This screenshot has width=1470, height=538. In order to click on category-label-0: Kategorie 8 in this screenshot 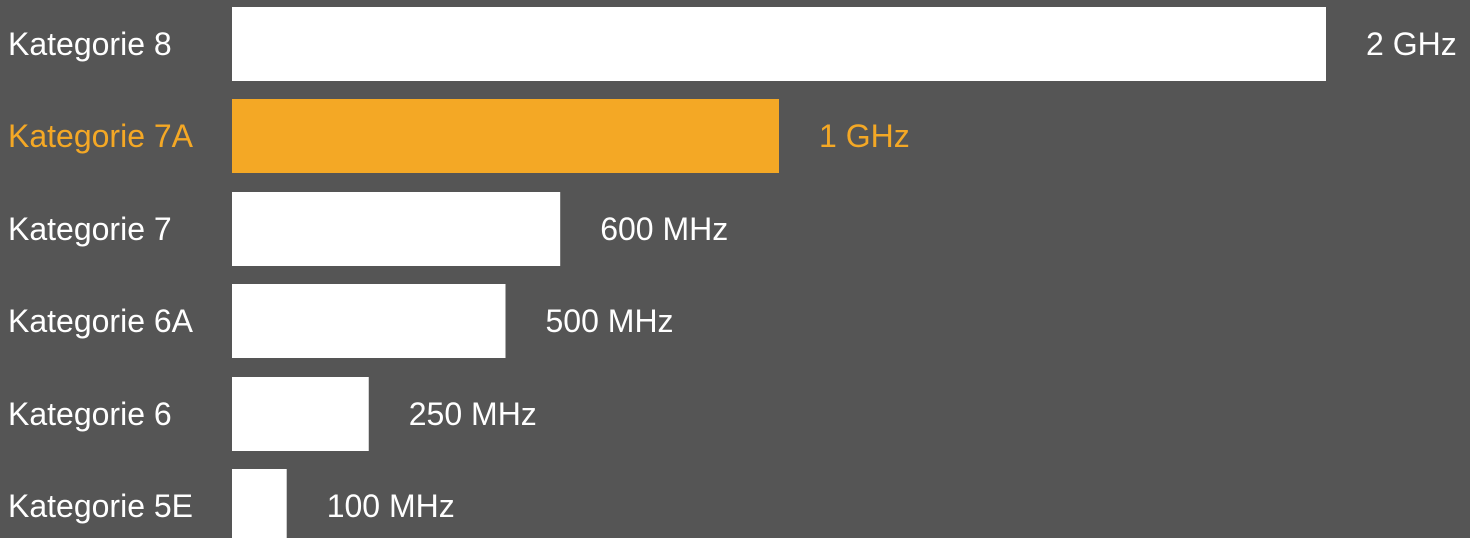, I will do `click(90, 44)`.